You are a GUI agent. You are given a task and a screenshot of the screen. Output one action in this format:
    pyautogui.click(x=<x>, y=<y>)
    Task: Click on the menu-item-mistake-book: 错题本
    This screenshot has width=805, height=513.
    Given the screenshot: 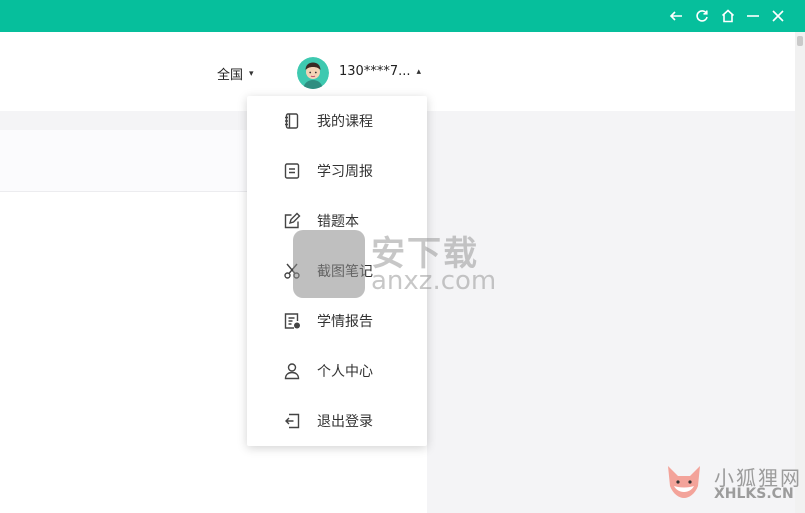 What is the action you would take?
    pyautogui.click(x=337, y=221)
    